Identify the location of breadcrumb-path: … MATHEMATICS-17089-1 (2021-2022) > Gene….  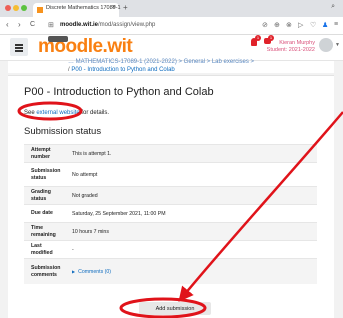
(161, 62).